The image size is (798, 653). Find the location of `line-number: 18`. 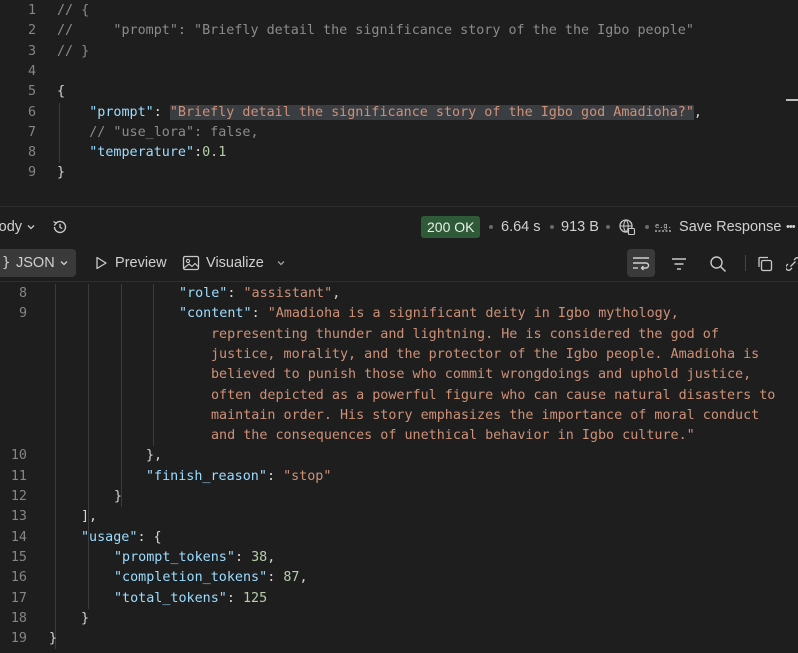

line-number: 18 is located at coordinates (18, 618).